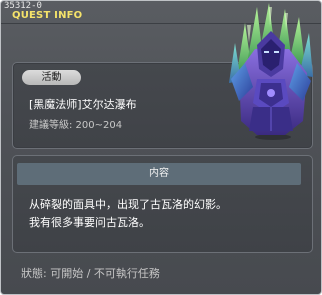 This screenshot has width=322, height=295. What do you see at coordinates (271, 71) in the screenshot?
I see `crystal-golem-npc-icon` at bounding box center [271, 71].